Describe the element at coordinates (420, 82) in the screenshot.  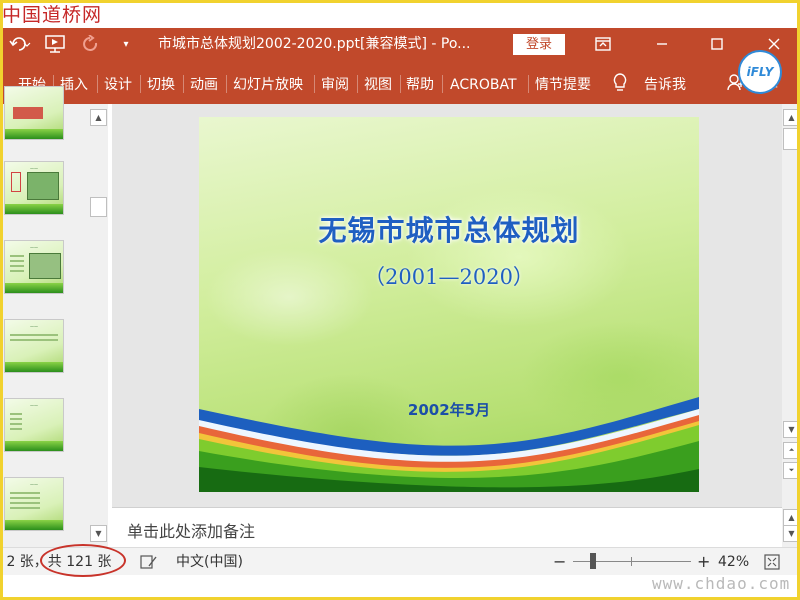
I see `tab-help: 帮助` at that location.